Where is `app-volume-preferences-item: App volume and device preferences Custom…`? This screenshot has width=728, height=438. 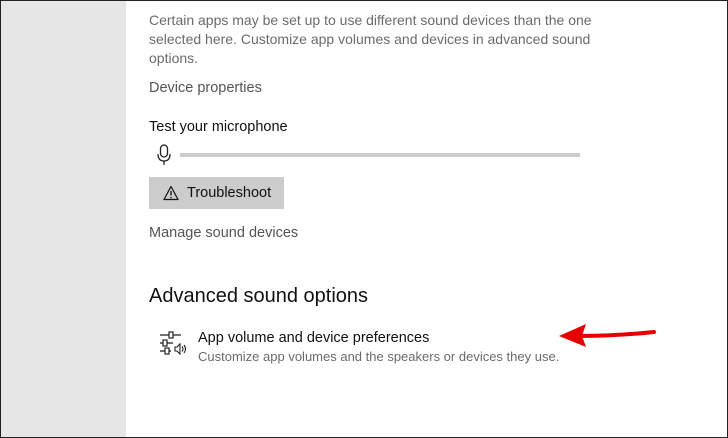
app-volume-preferences-item: App volume and device preferences Custom… is located at coordinates (369, 348).